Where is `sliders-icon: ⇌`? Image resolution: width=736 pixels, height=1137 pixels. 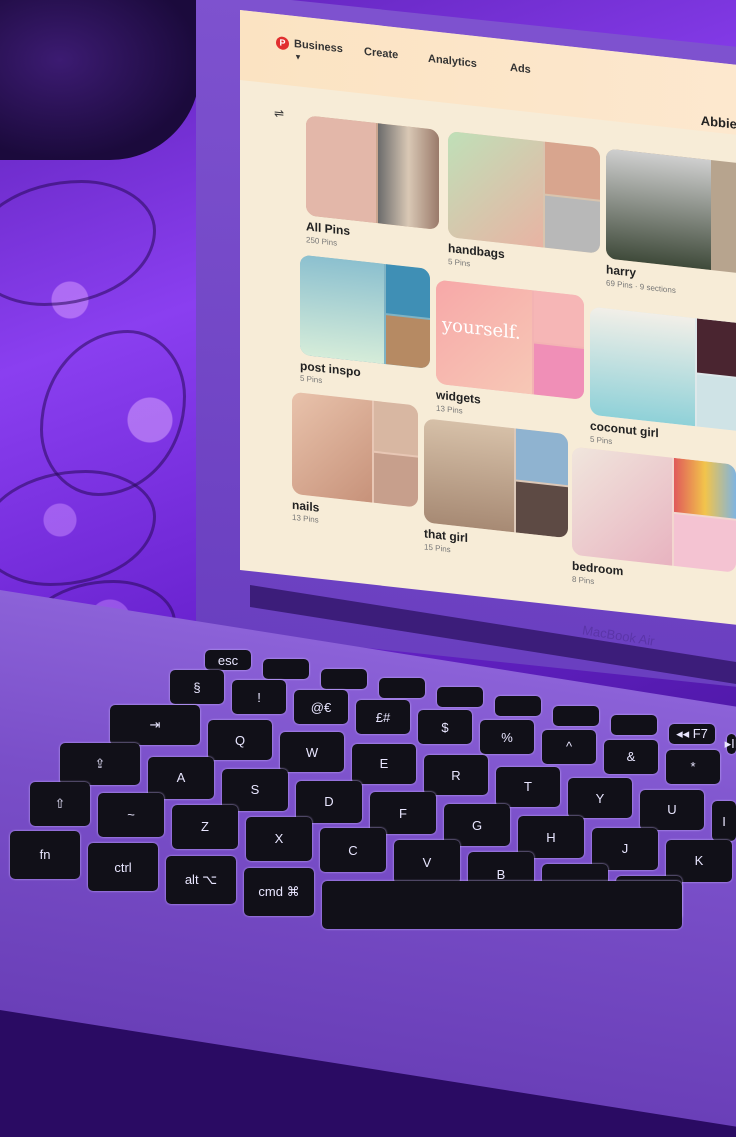 sliders-icon: ⇌ is located at coordinates (279, 113).